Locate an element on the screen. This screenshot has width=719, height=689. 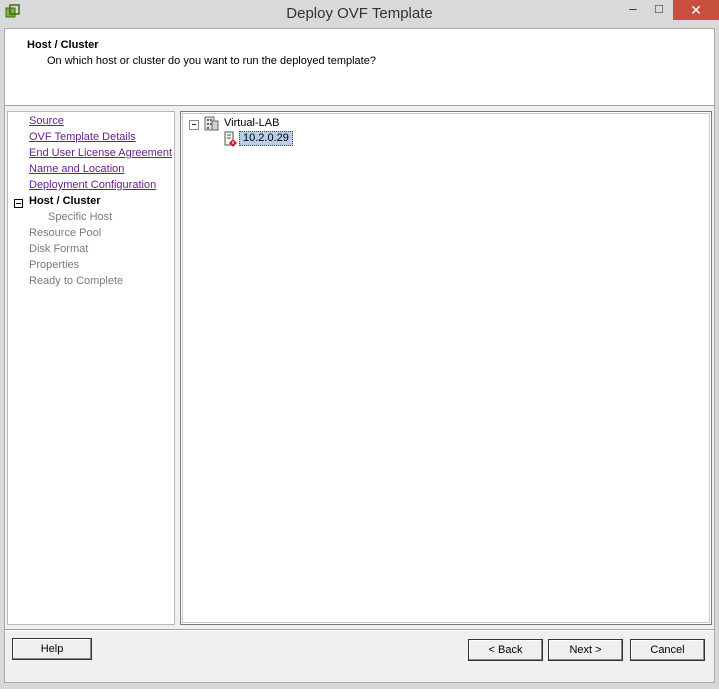
window-title: Deploy OVF Template is located at coordinates (359, 13).